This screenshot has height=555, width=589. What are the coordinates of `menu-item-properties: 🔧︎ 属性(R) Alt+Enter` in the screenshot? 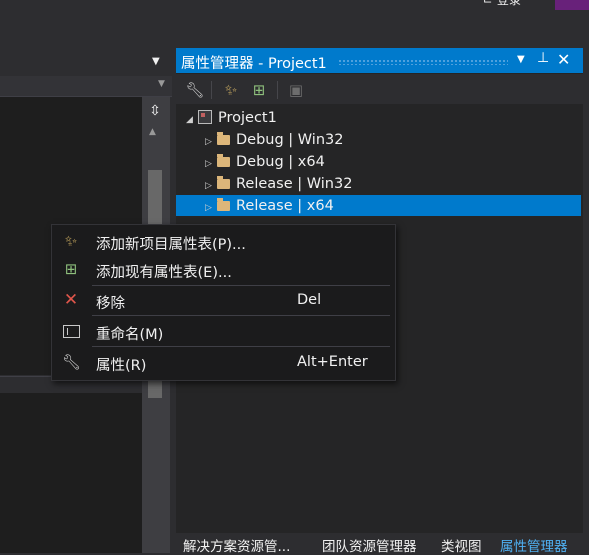 It's located at (222, 362).